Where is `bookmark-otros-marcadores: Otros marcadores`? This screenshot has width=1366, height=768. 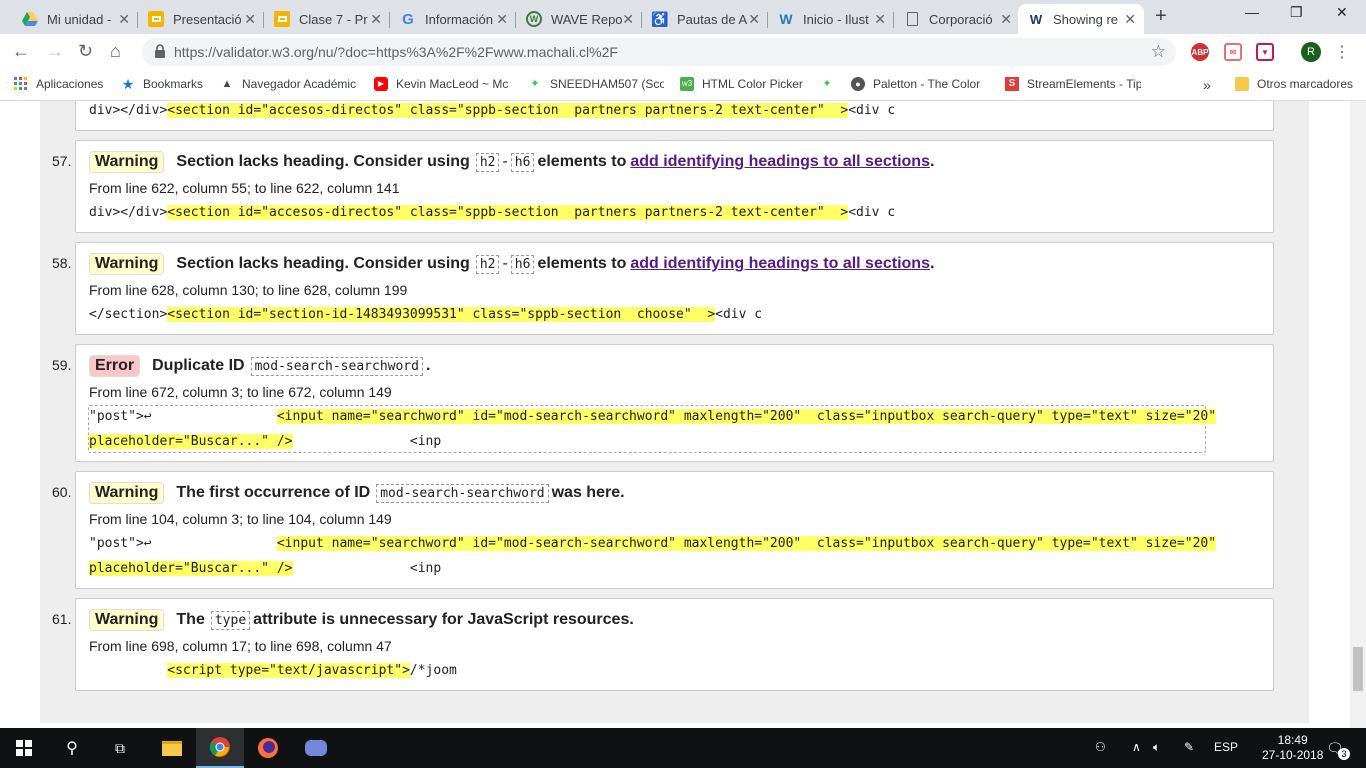 bookmark-otros-marcadores: Otros marcadores is located at coordinates (1294, 84).